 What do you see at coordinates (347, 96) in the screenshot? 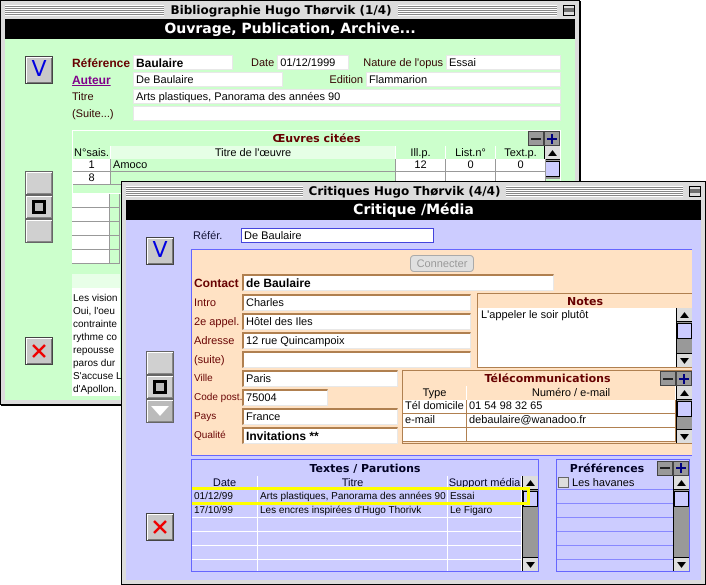
I see `title-field: Arts plastiques, Panorama des années 90` at bounding box center [347, 96].